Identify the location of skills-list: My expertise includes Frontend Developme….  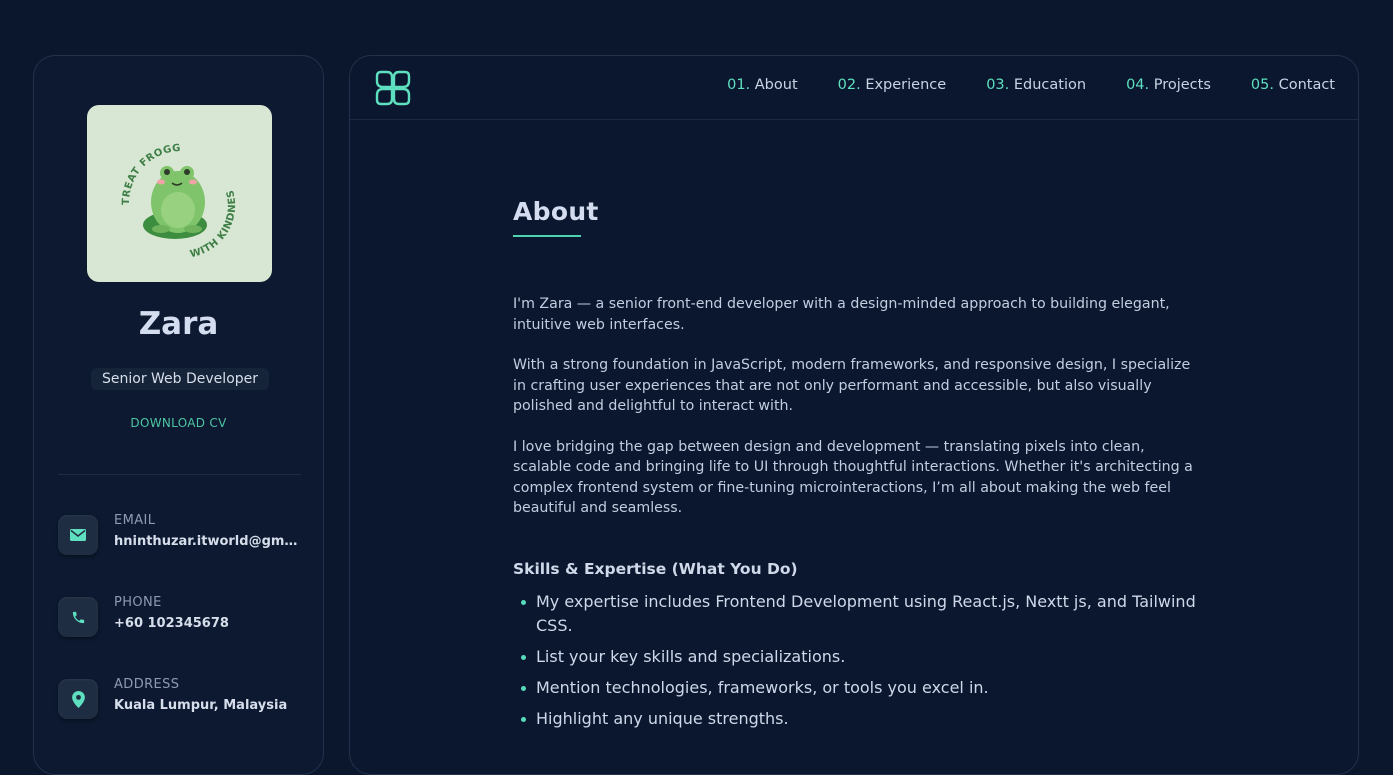
(858, 660).